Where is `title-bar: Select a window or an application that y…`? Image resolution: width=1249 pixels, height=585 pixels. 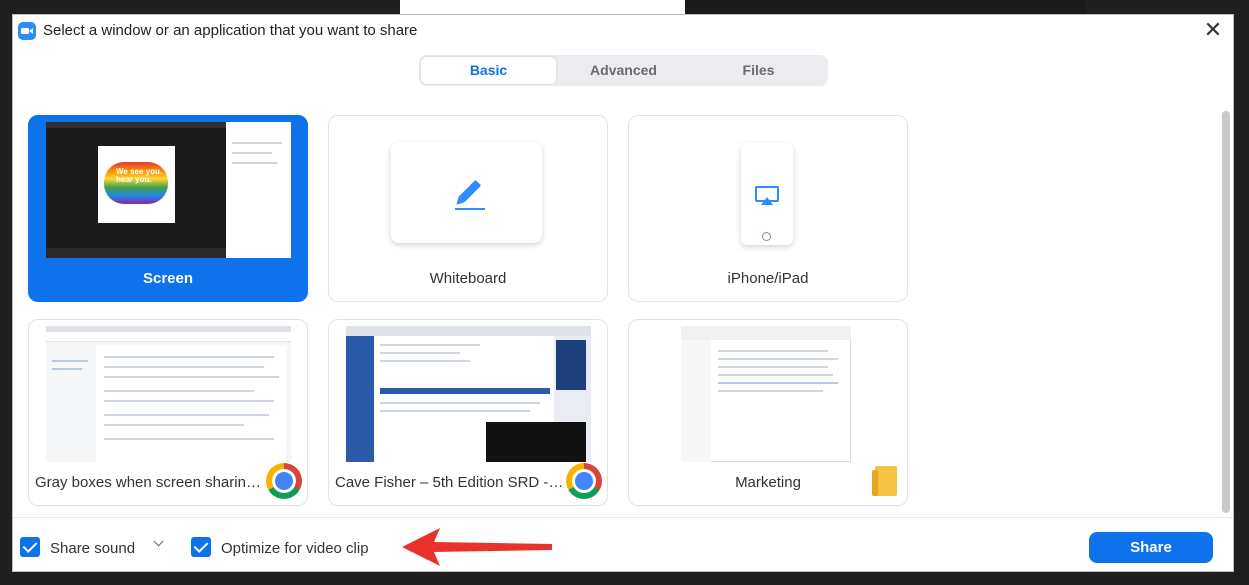 title-bar: Select a window or an application that y… is located at coordinates (623, 31).